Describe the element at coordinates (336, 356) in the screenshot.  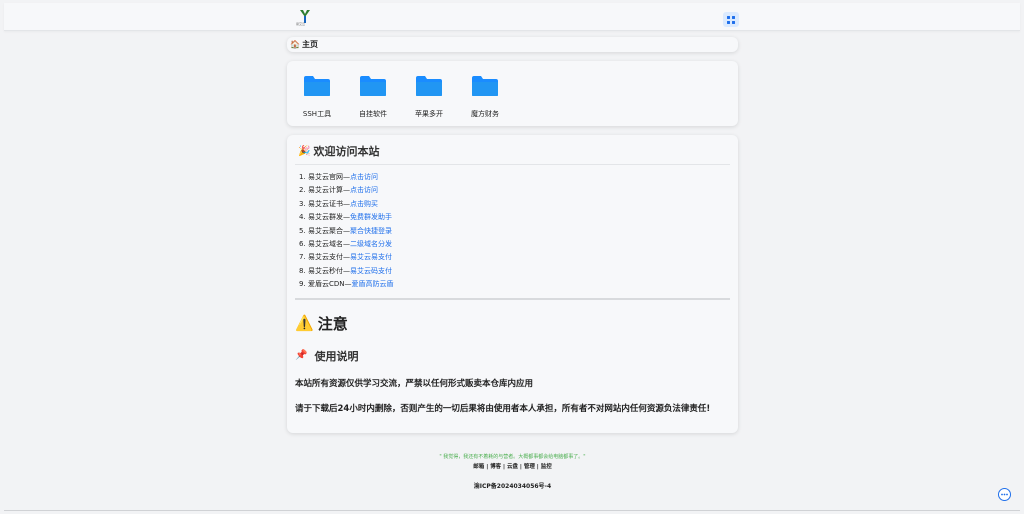
I see `usage-title: 使用说明` at that location.